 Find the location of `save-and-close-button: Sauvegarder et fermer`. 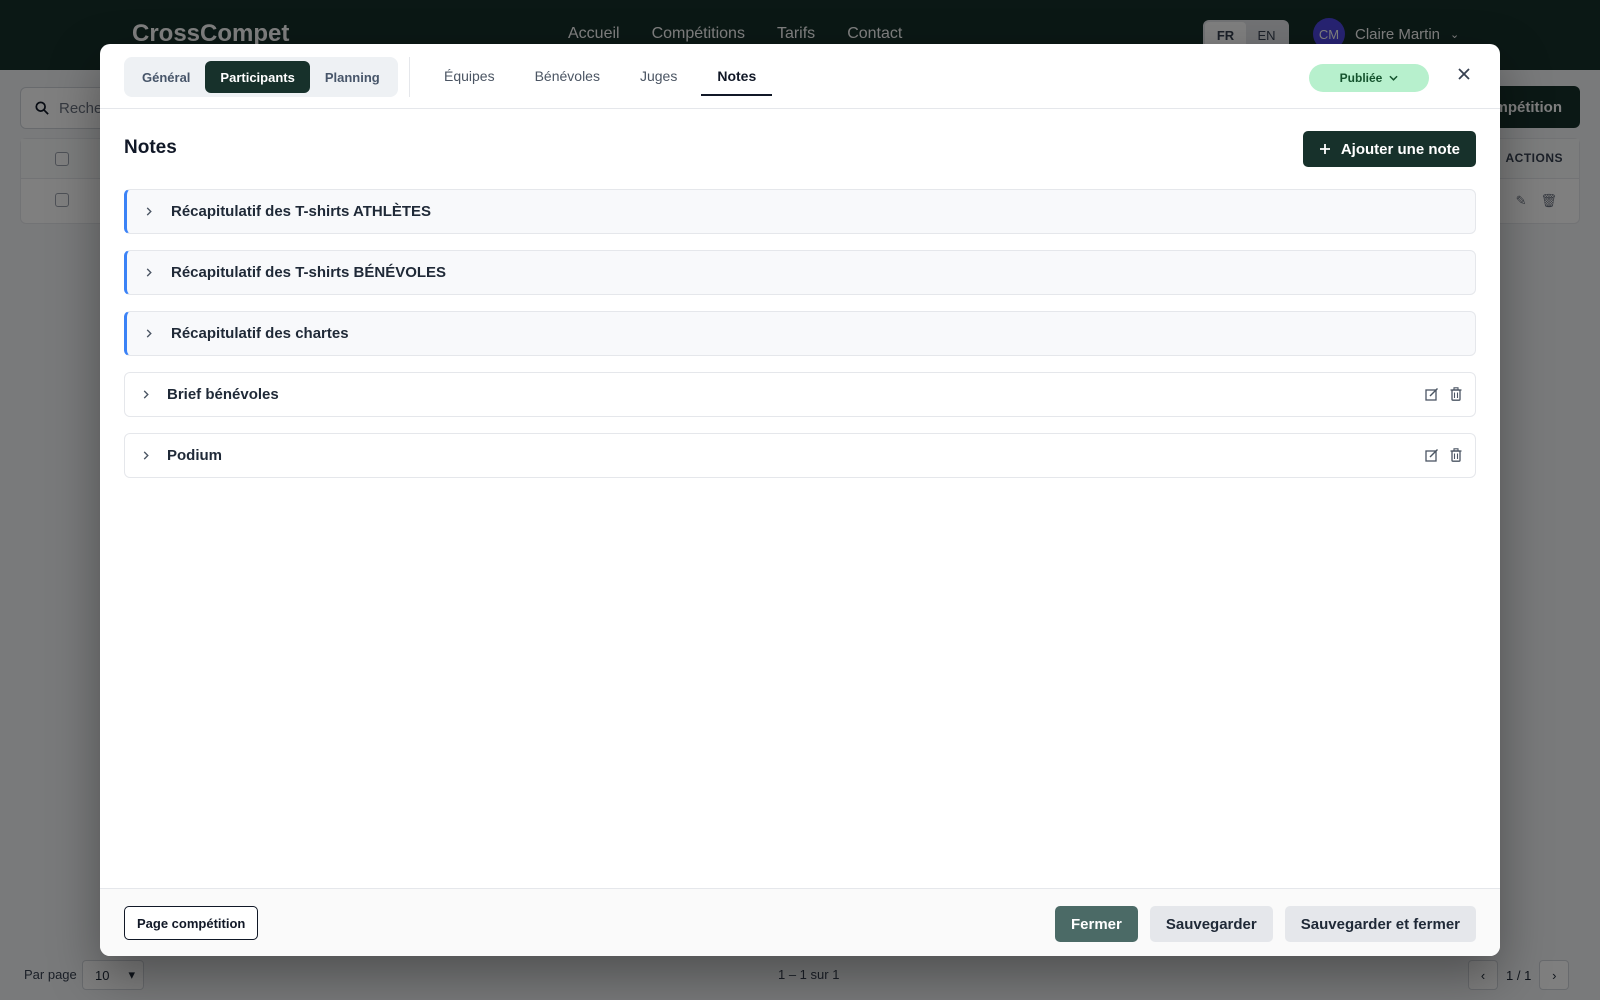

save-and-close-button: Sauvegarder et fermer is located at coordinates (1380, 924).